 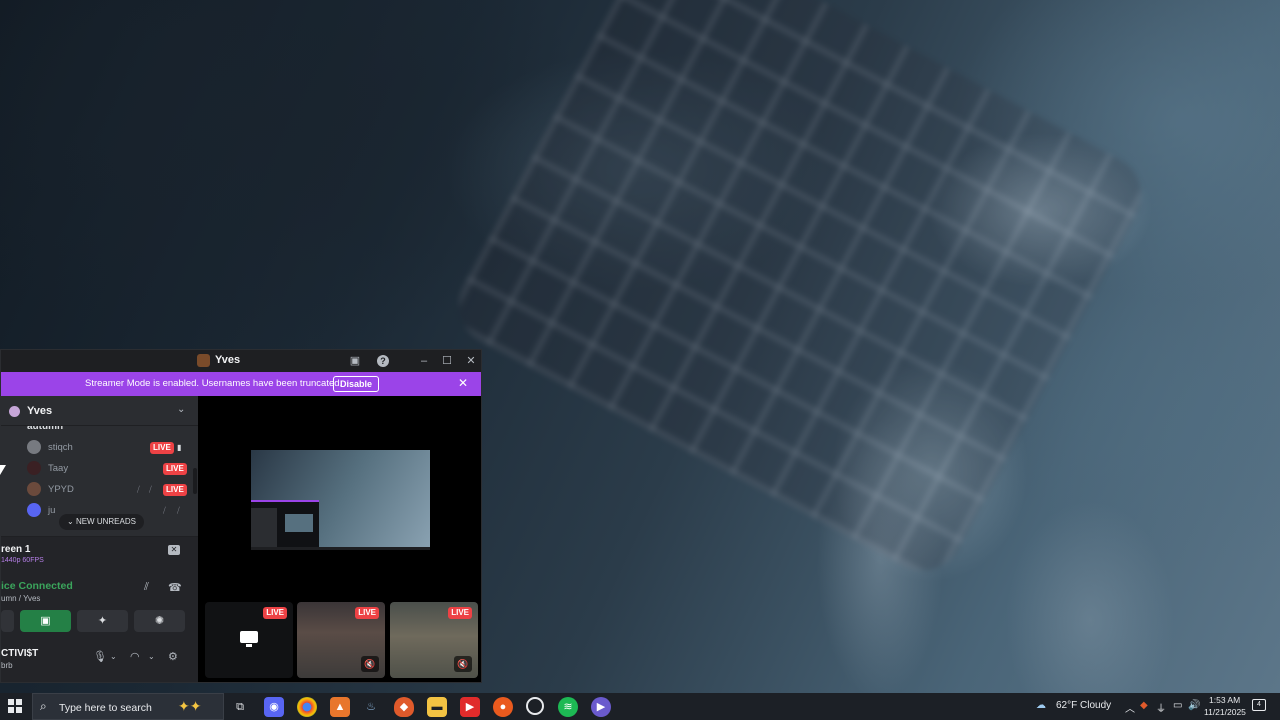 I want to click on camera-button, so click(x=7, y=621).